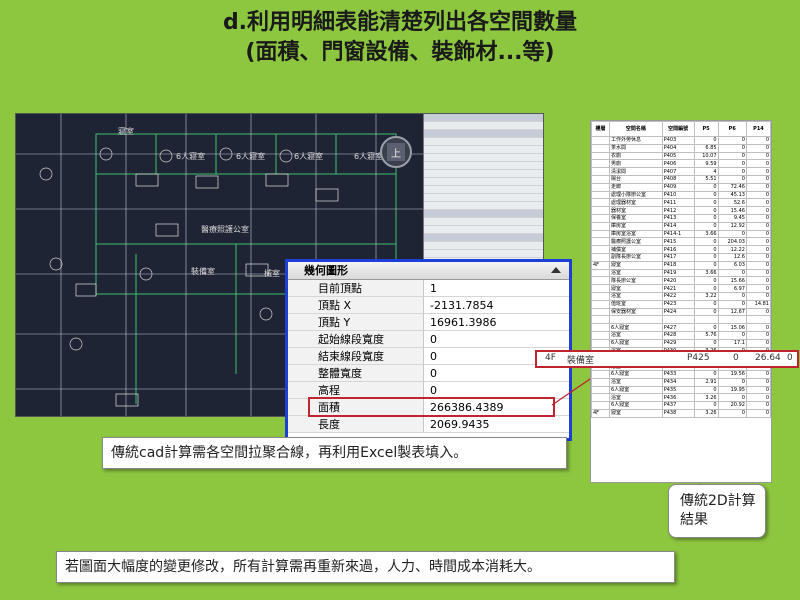 The width and height of the screenshot is (800, 600). What do you see at coordinates (706, 382) in the screenshot?
I see `table-cell: 2.91` at bounding box center [706, 382].